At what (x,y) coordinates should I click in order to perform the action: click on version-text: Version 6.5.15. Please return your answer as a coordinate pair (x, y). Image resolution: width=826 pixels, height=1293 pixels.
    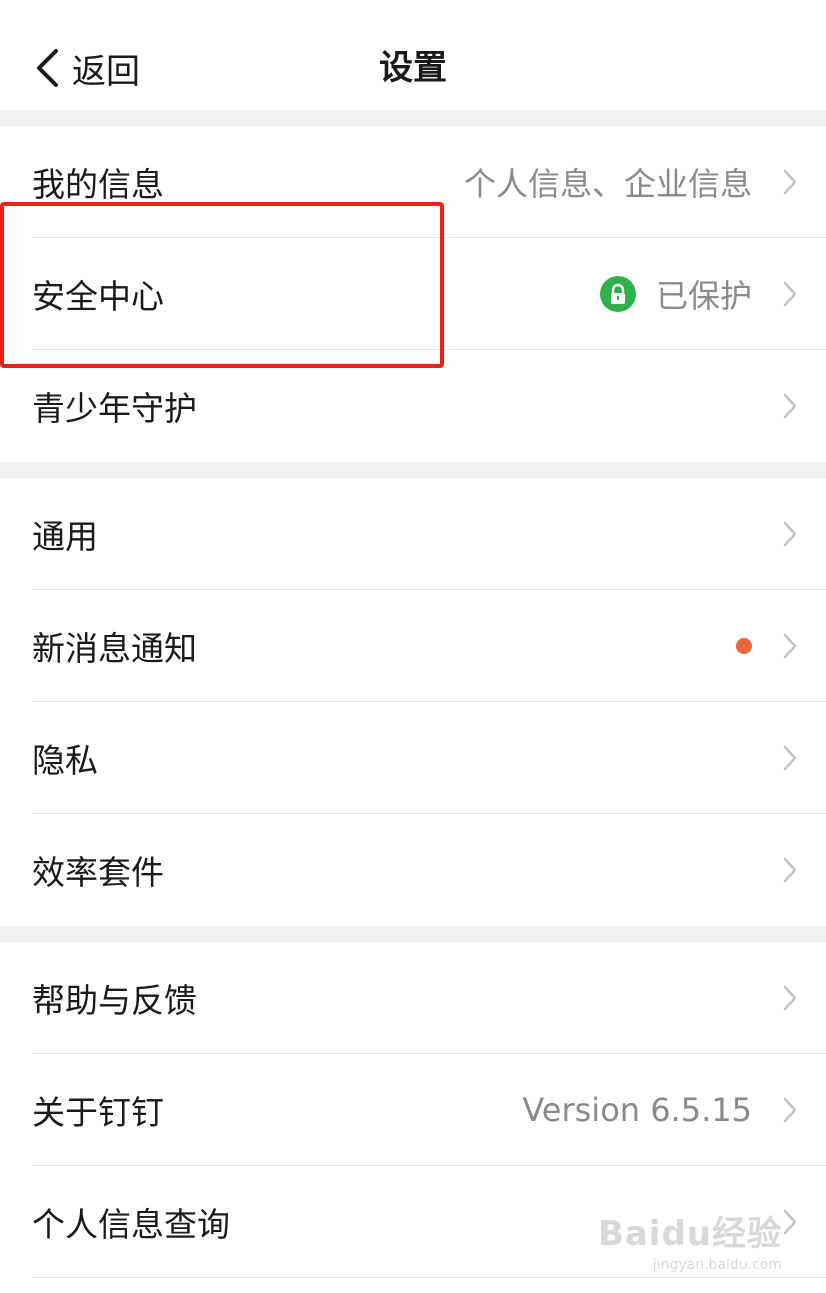
    Looking at the image, I should click on (637, 1110).